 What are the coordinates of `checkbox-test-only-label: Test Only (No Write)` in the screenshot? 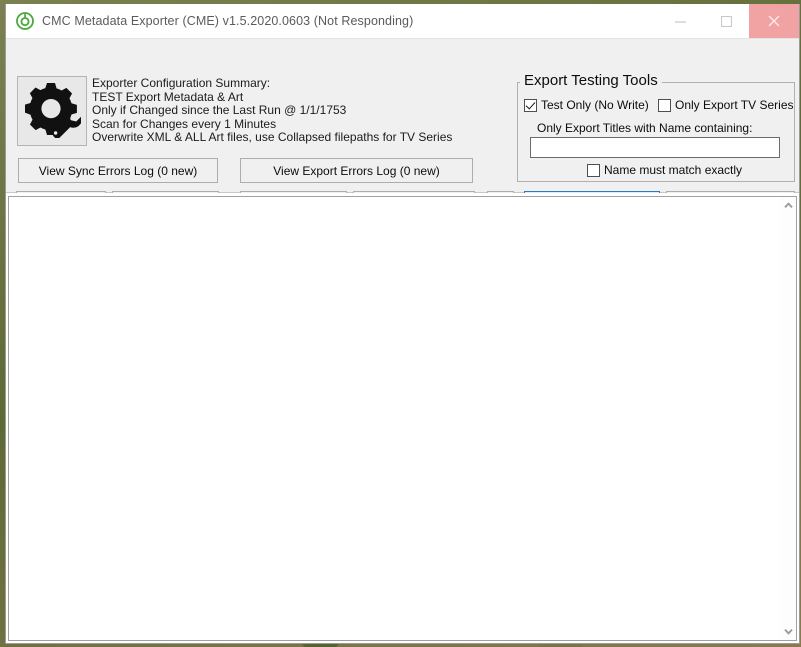 It's located at (595, 105).